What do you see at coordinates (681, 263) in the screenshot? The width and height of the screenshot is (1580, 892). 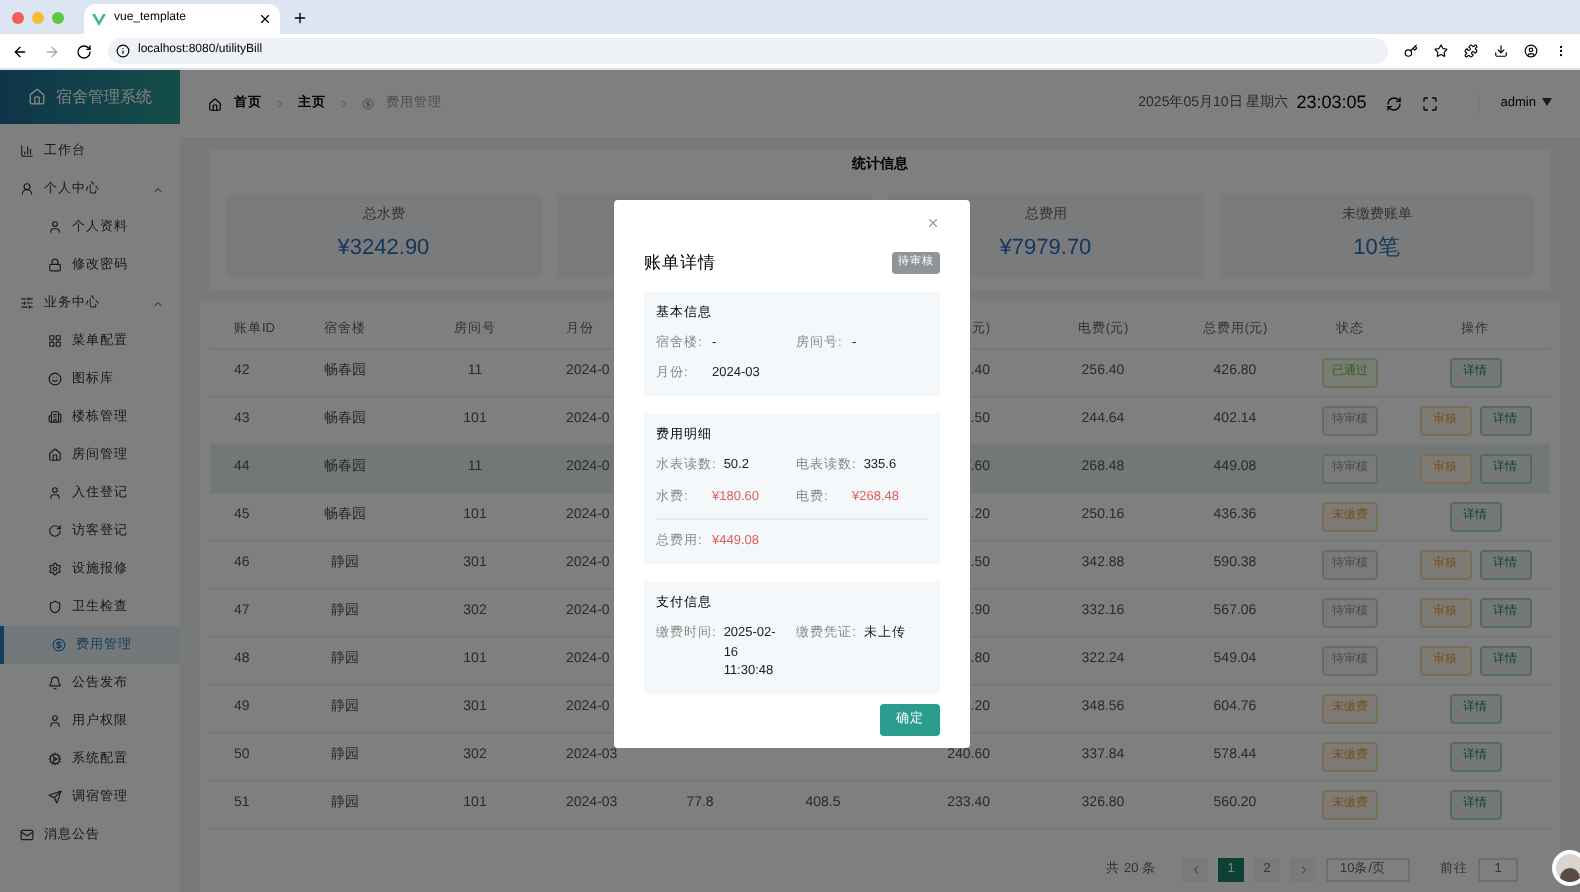 I see `dialog-title: 账单详情` at bounding box center [681, 263].